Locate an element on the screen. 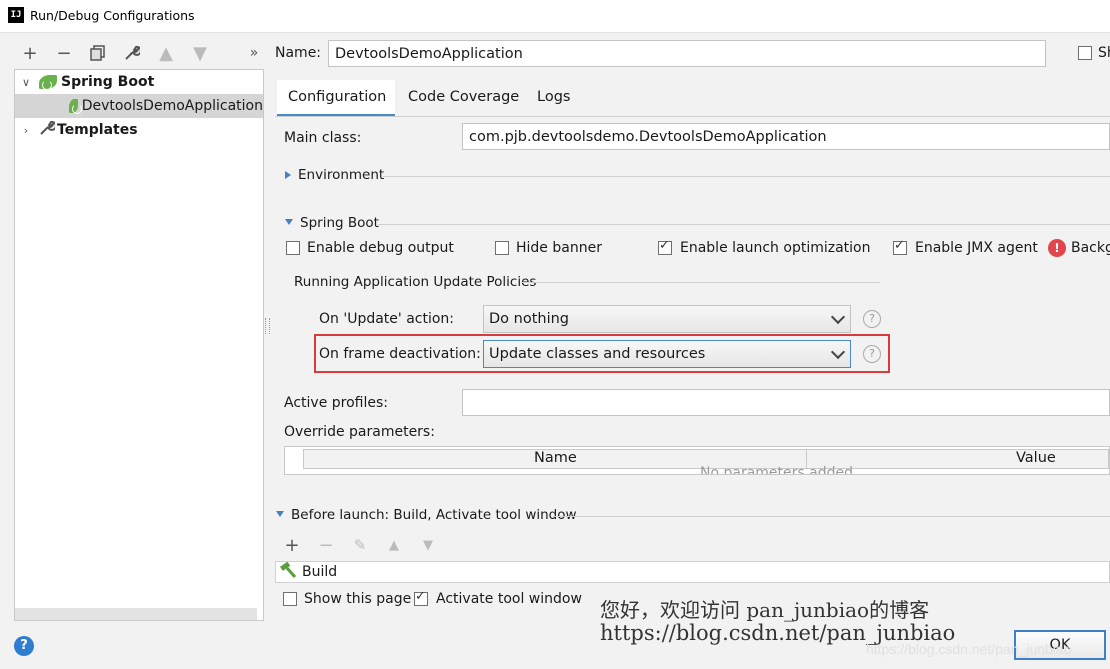 The width and height of the screenshot is (1110, 669). override-parameters-table: Name Value No parameters added. is located at coordinates (697, 460).